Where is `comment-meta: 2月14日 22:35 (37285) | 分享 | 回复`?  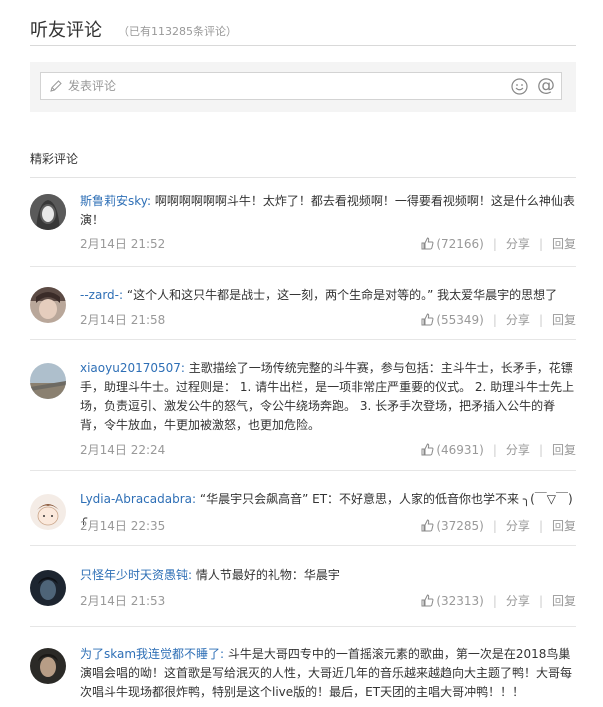 comment-meta: 2月14日 22:35 (37285) | 分享 | 回复 is located at coordinates (328, 525).